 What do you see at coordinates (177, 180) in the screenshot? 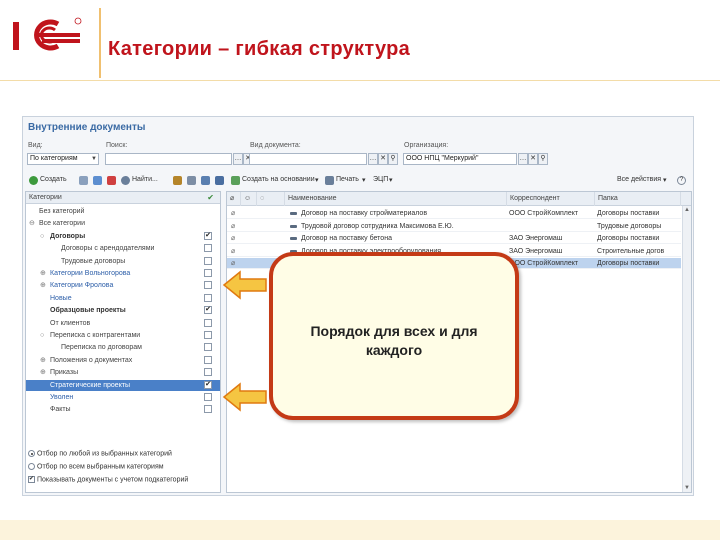
I see `clear-filter-icon` at bounding box center [177, 180].